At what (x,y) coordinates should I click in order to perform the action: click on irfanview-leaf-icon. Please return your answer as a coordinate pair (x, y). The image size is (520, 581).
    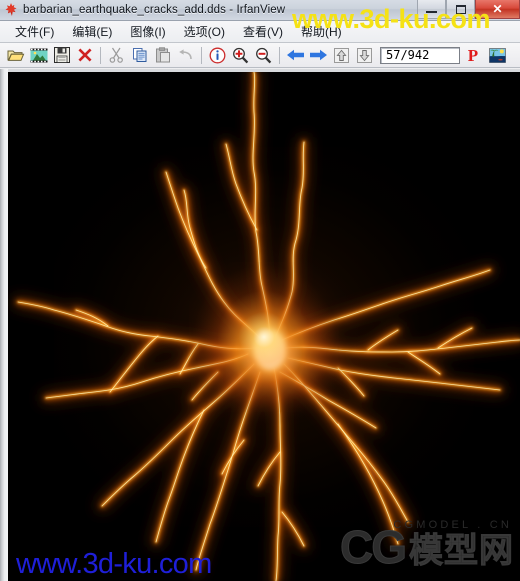
    Looking at the image, I should click on (11, 10).